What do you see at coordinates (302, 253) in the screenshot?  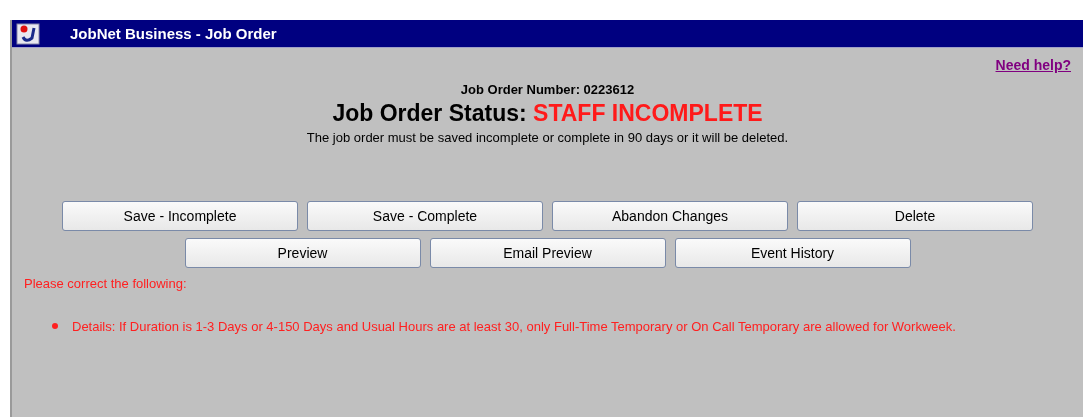 I see `action-button: Preview` at bounding box center [302, 253].